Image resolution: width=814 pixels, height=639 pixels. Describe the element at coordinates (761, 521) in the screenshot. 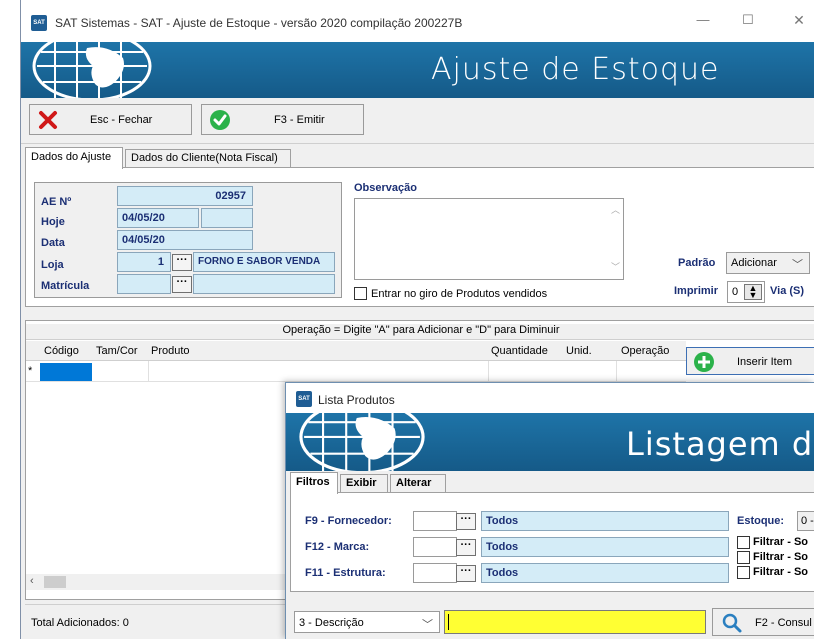

I see `estoque-label: Estoque:` at that location.